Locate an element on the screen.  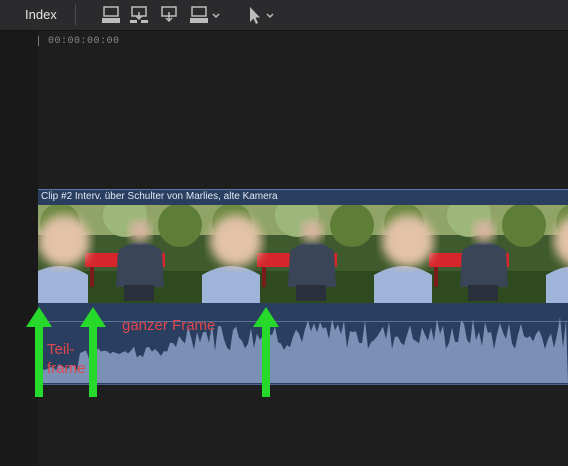
playhead-start-tick is located at coordinates (38, 41).